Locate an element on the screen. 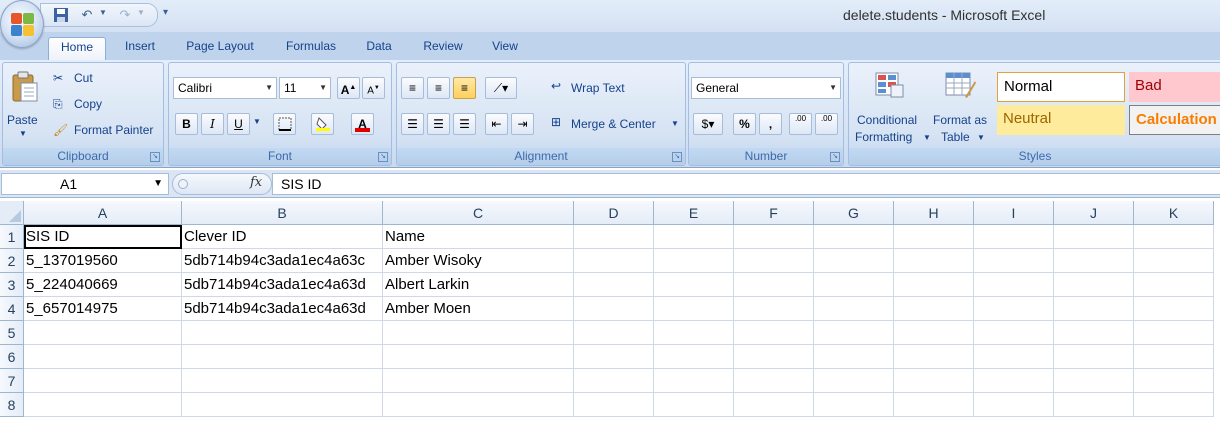 The width and height of the screenshot is (1220, 425). font-launcher-icon: ↘ is located at coordinates (383, 157).